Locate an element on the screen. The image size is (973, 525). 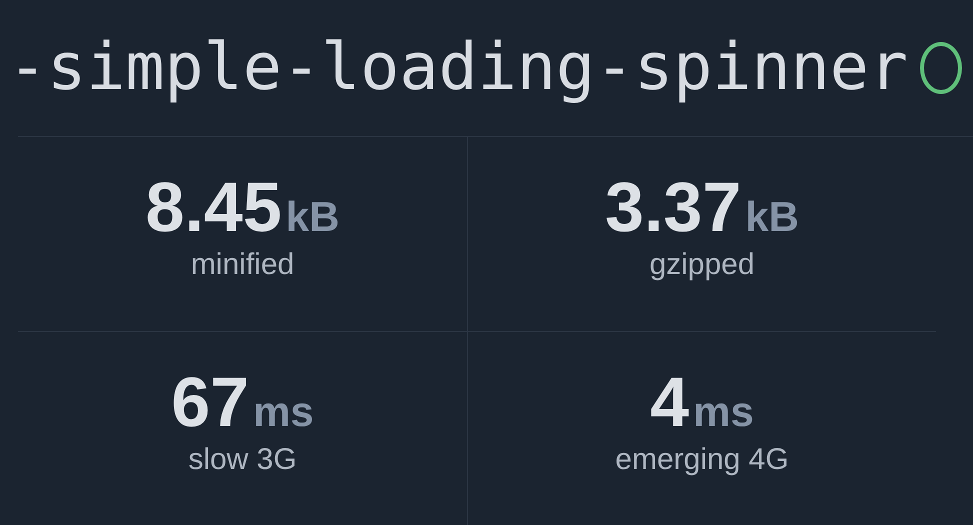
stat-value: 4 is located at coordinates (670, 402).